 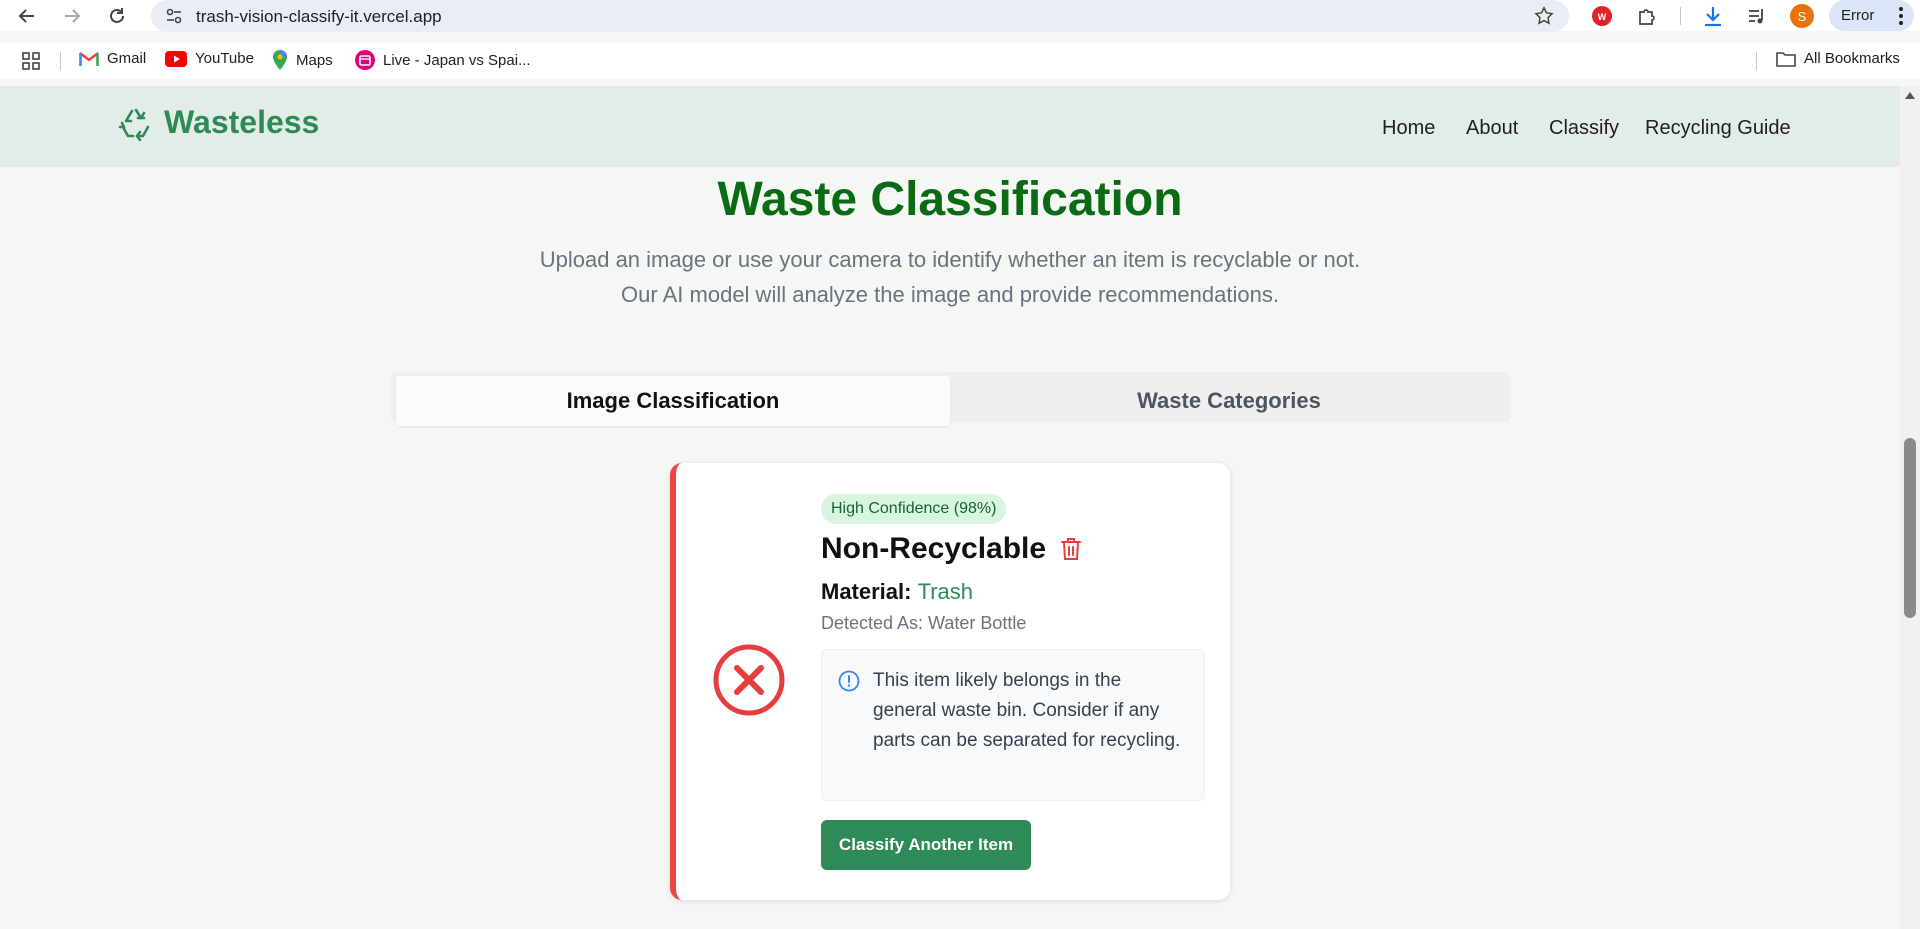 I want to click on profile-avatar: S, so click(x=1802, y=16).